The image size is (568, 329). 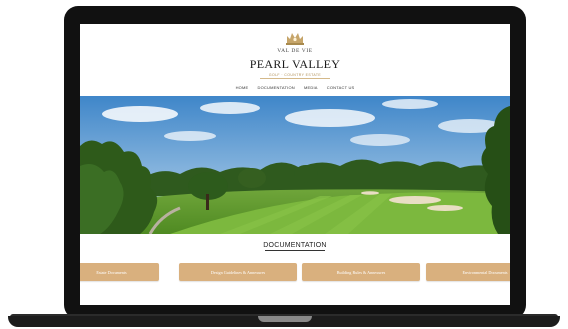 I want to click on brand-name: PEARL VALLEY, so click(x=295, y=64).